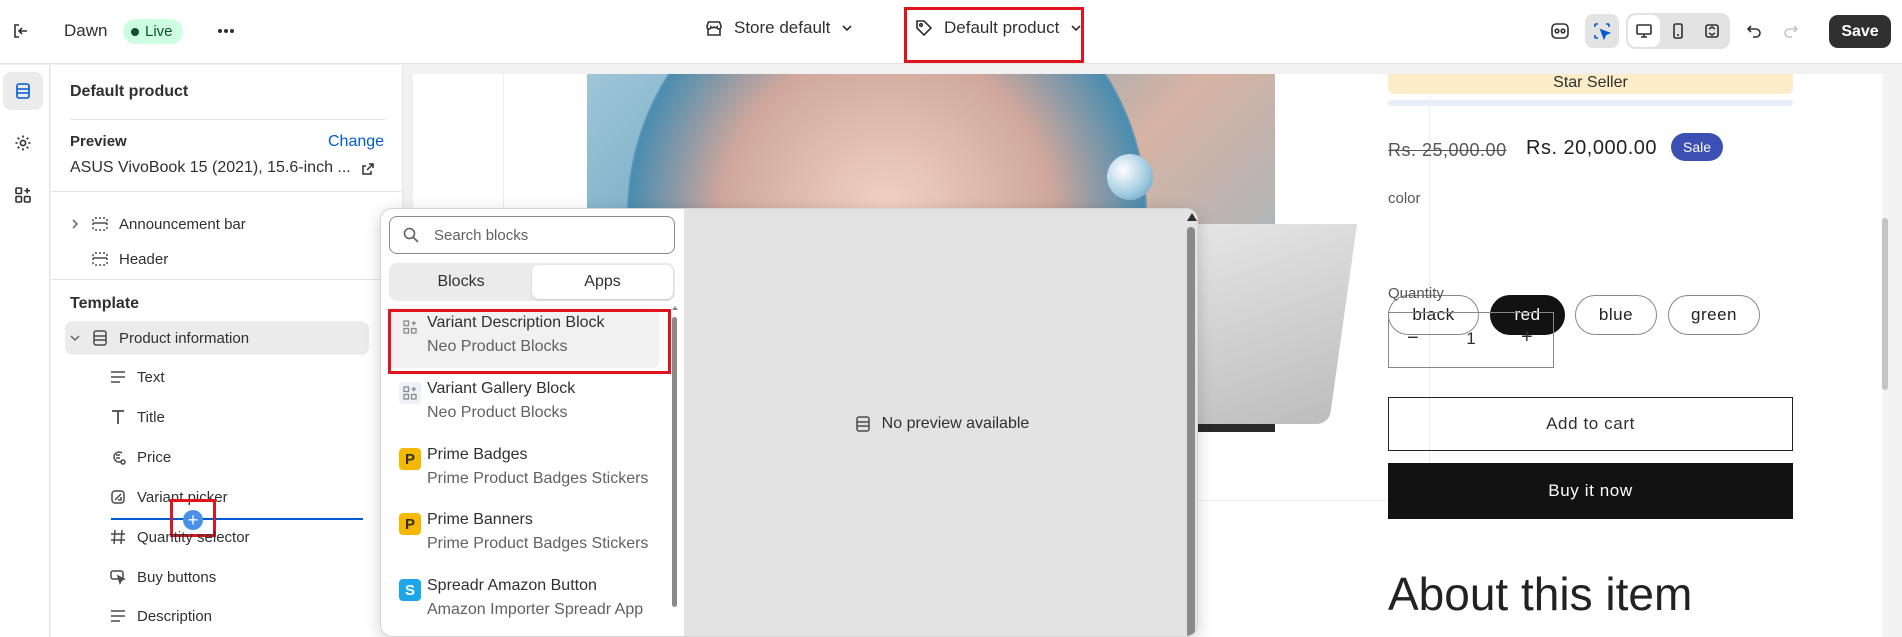 This screenshot has width=1902, height=637. I want to click on block-item-label: Title, so click(151, 417).